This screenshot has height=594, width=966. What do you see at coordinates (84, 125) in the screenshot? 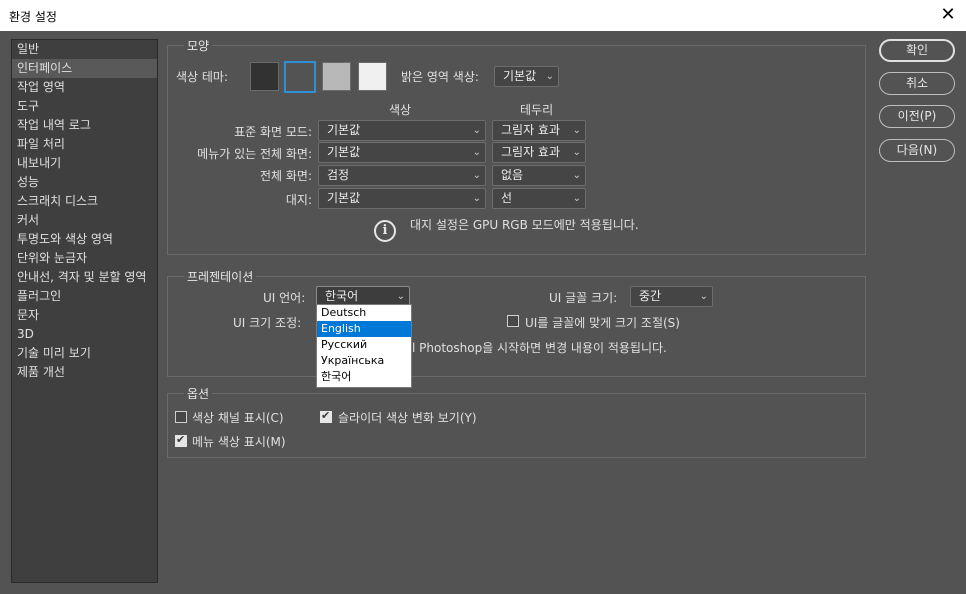
I see `sidebar-item: 작업 내역 로그` at bounding box center [84, 125].